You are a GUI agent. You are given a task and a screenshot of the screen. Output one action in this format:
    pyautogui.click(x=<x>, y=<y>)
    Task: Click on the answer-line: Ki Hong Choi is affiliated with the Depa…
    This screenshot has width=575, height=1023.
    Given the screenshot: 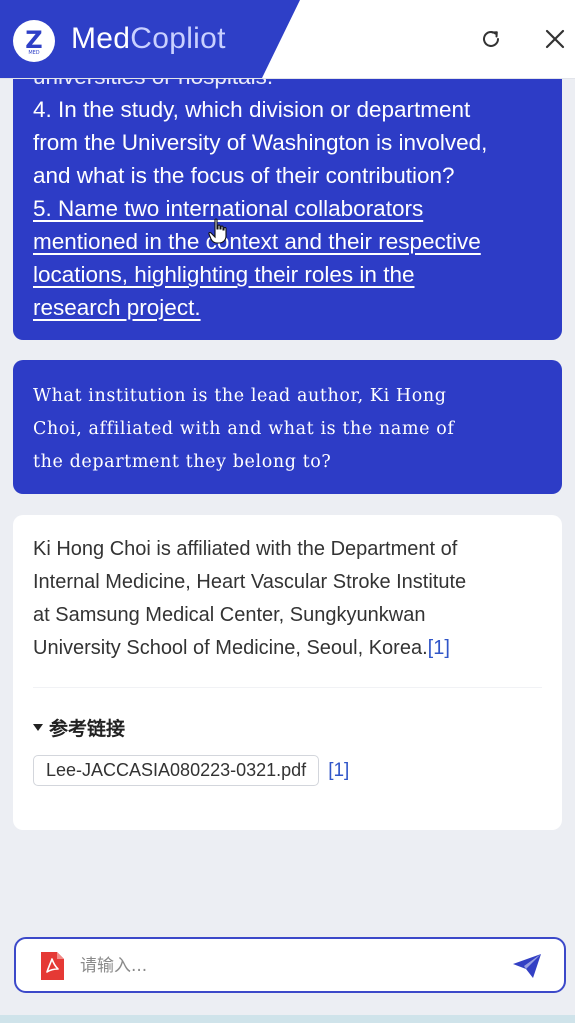 What is the action you would take?
    pyautogui.click(x=245, y=549)
    